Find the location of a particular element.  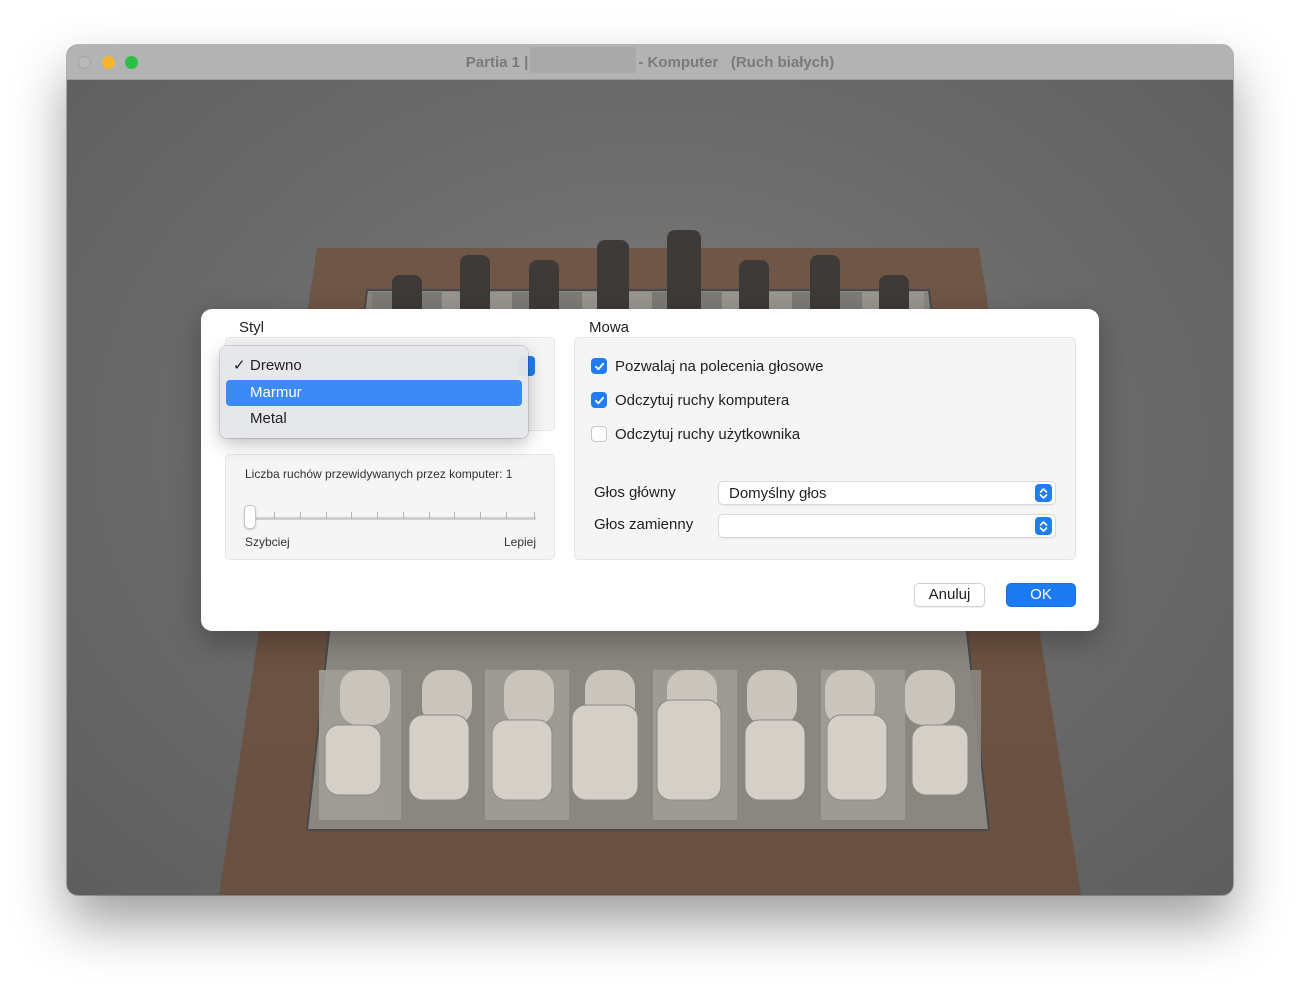

menu-item-label: Metal is located at coordinates (268, 418).